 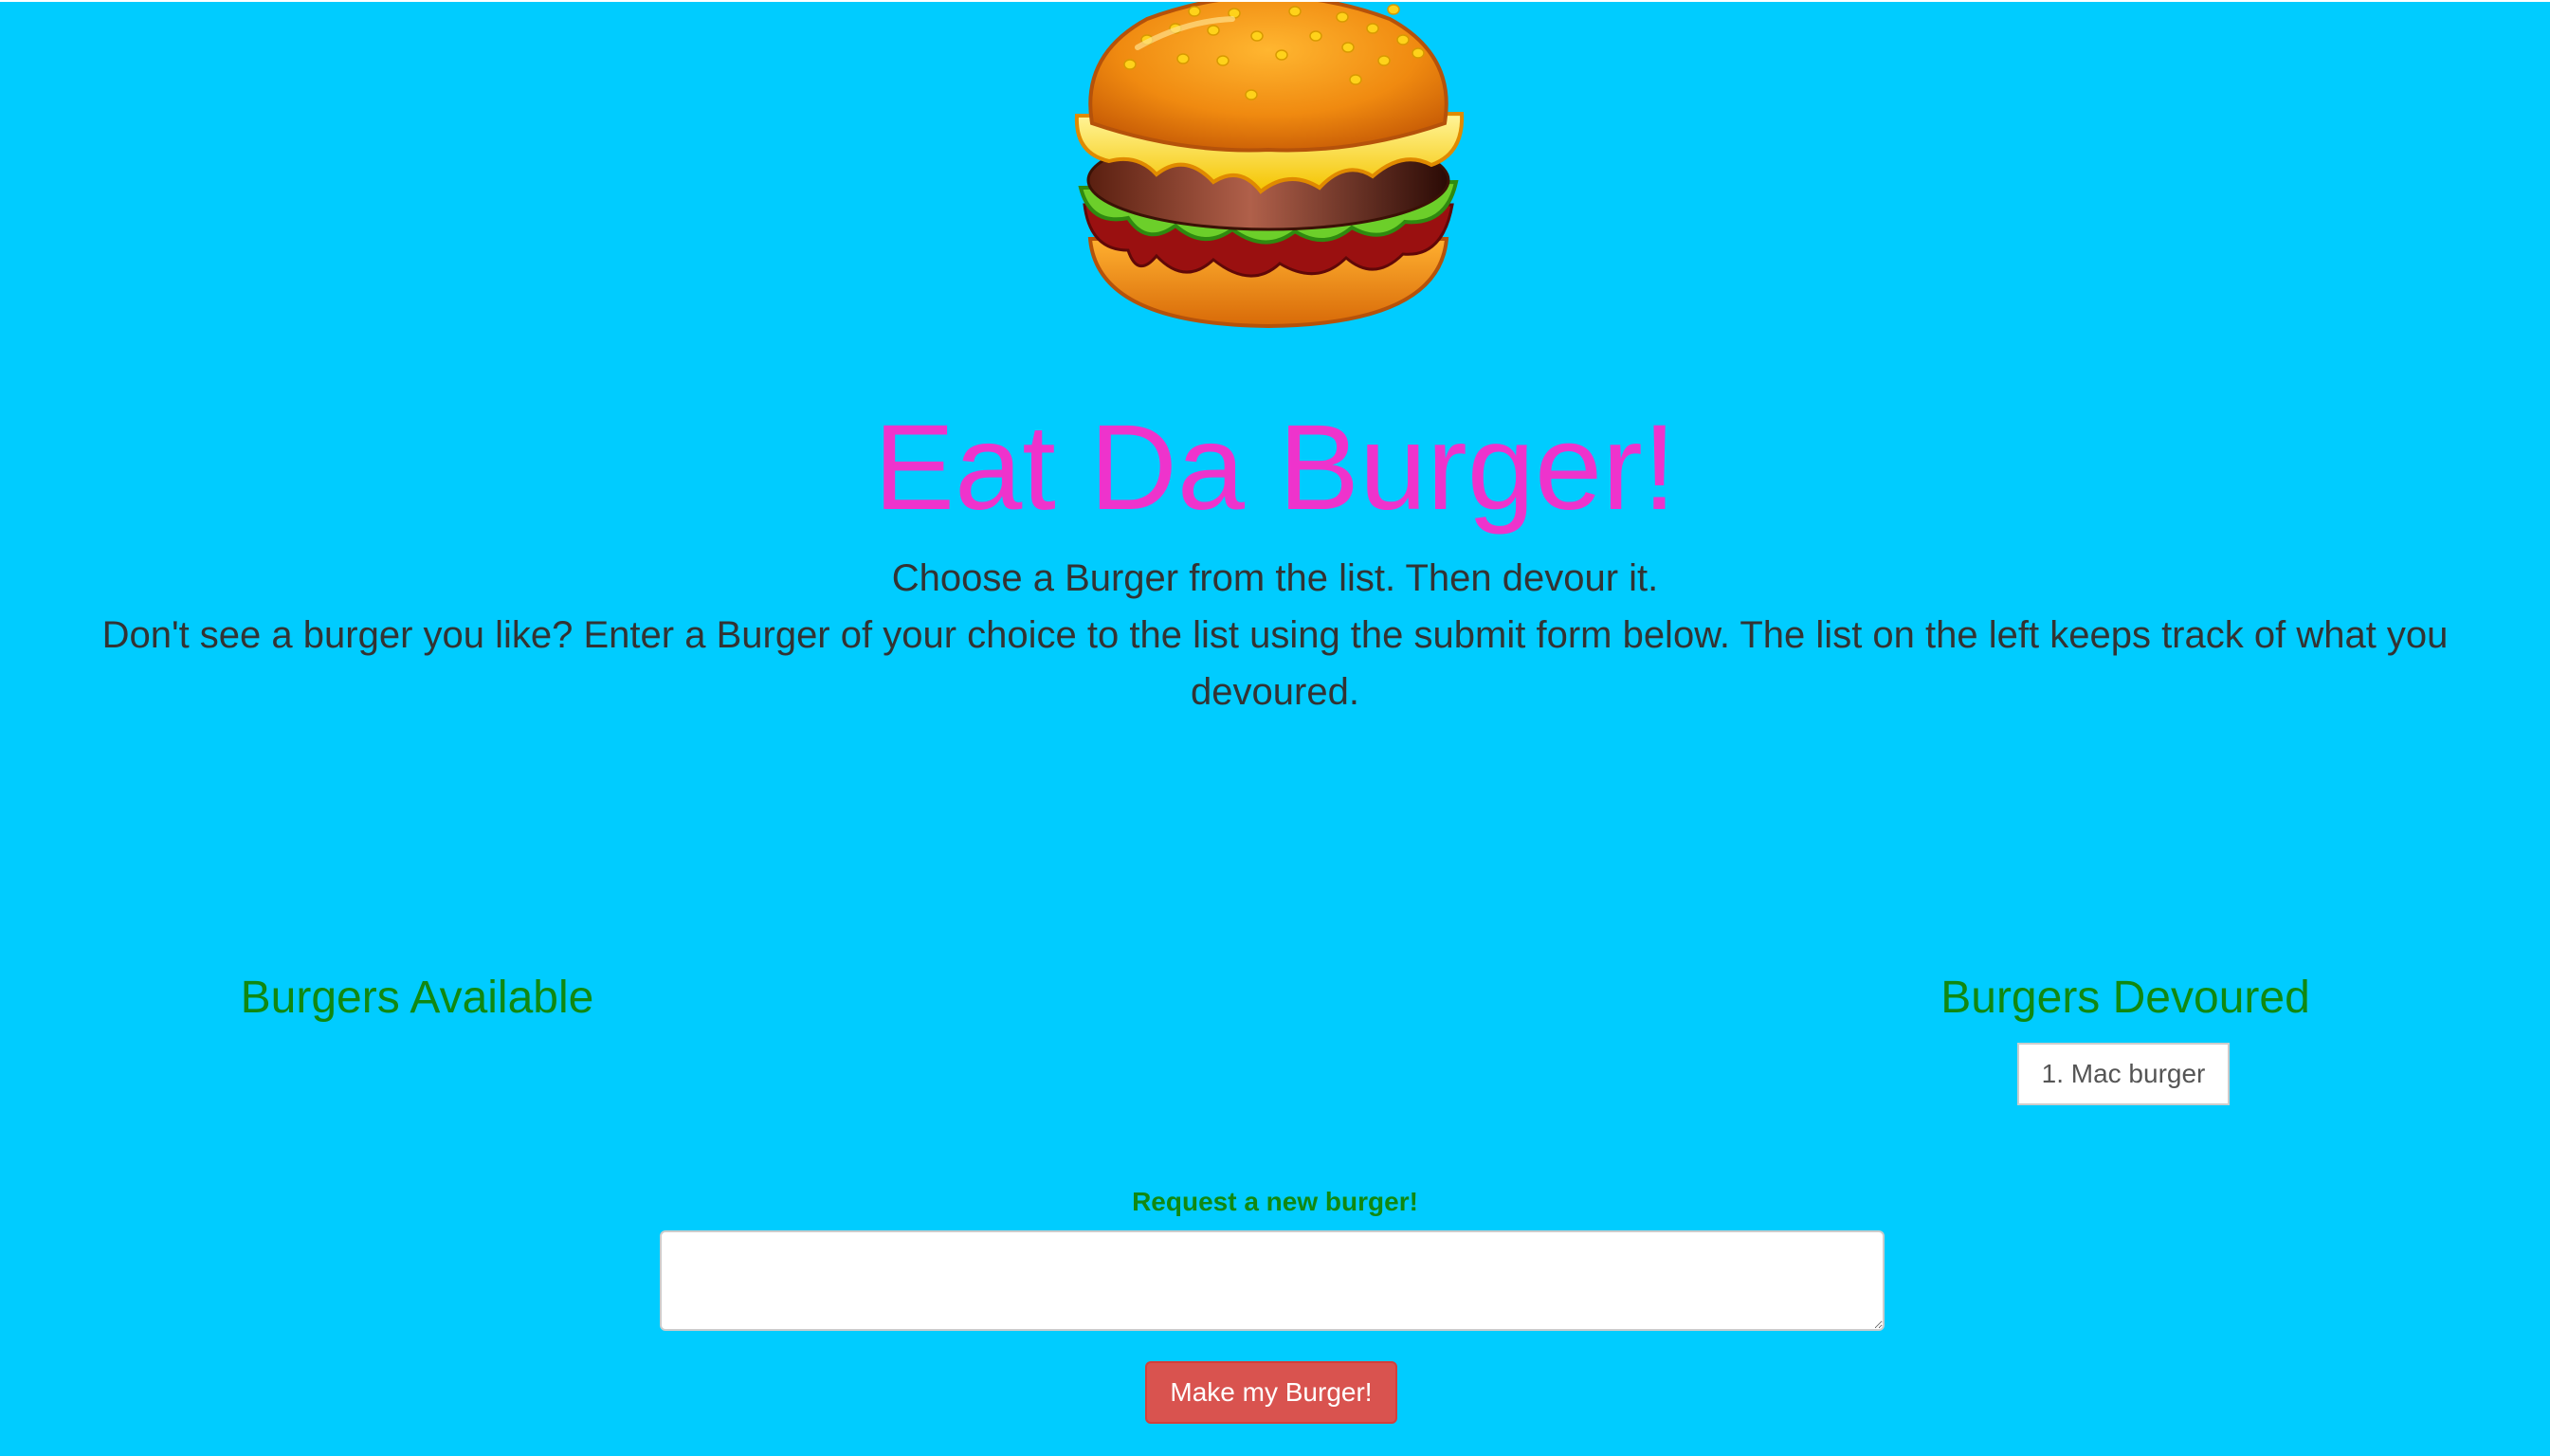 What do you see at coordinates (417, 998) in the screenshot?
I see `burgers-available-heading: Burgers Available` at bounding box center [417, 998].